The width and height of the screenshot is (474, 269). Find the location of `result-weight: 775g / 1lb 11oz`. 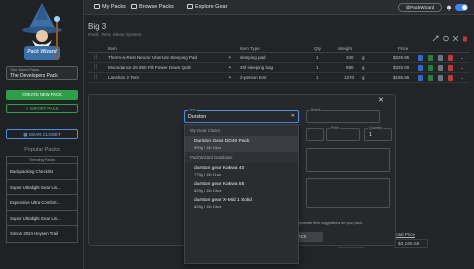

result-weight: 775g / 1lb 11oz is located at coordinates (208, 174).